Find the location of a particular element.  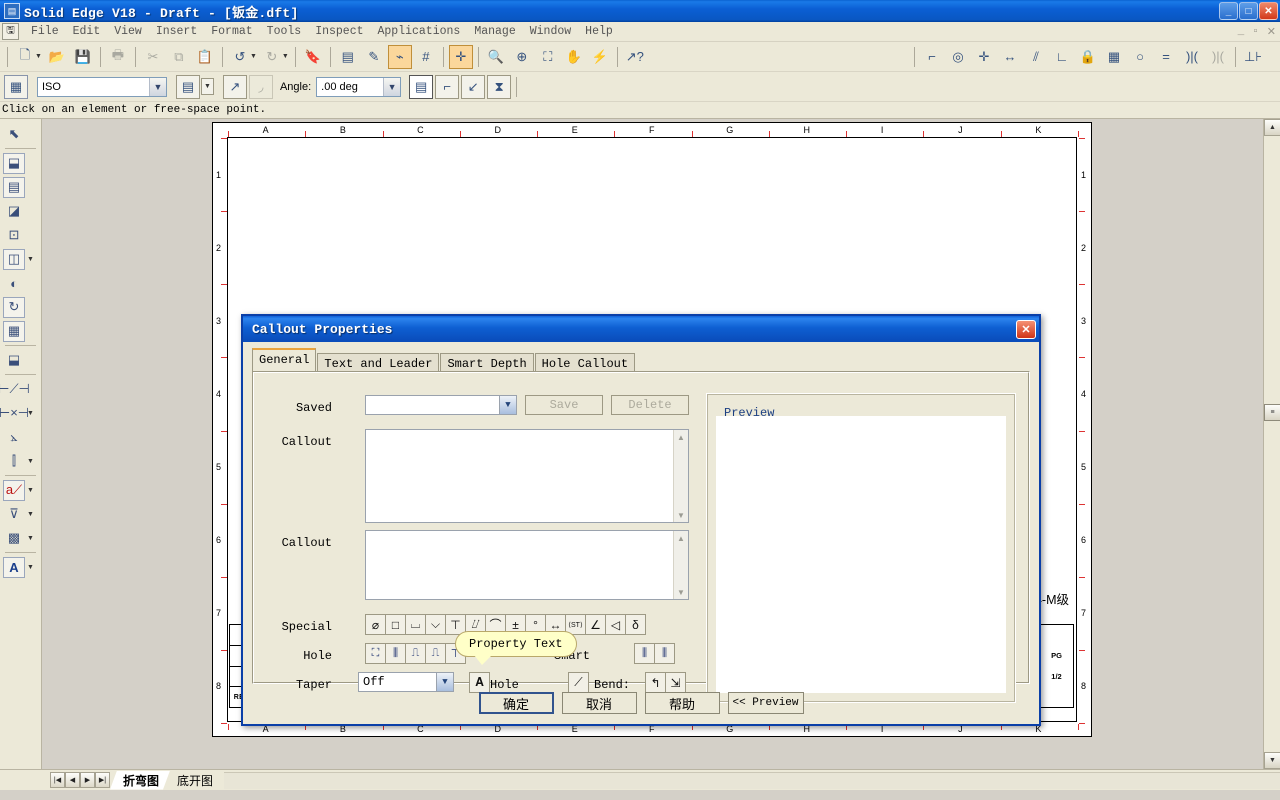

broken-out-section-icon: ◪ is located at coordinates (14, 211).